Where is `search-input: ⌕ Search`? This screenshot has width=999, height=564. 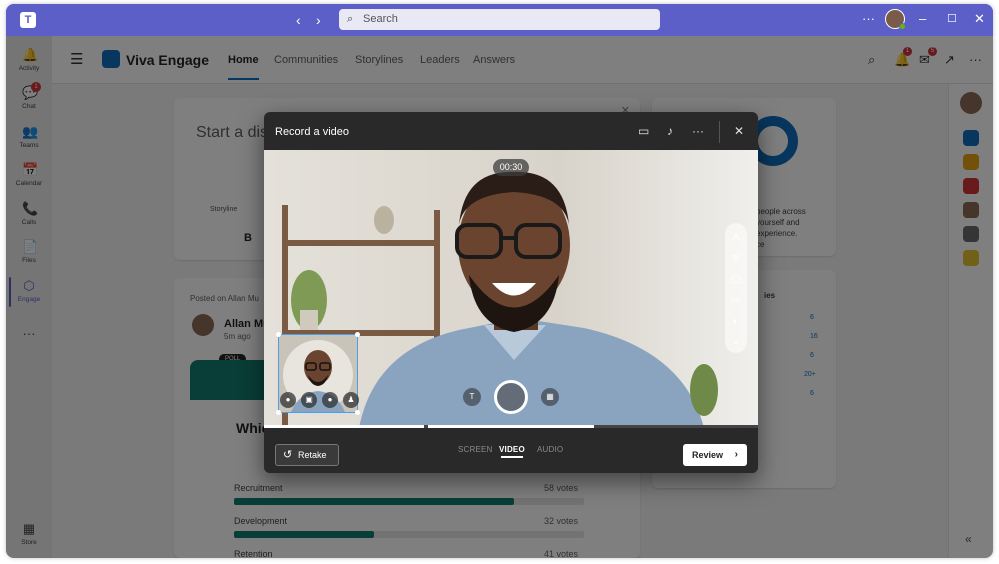 search-input: ⌕ Search is located at coordinates (499, 19).